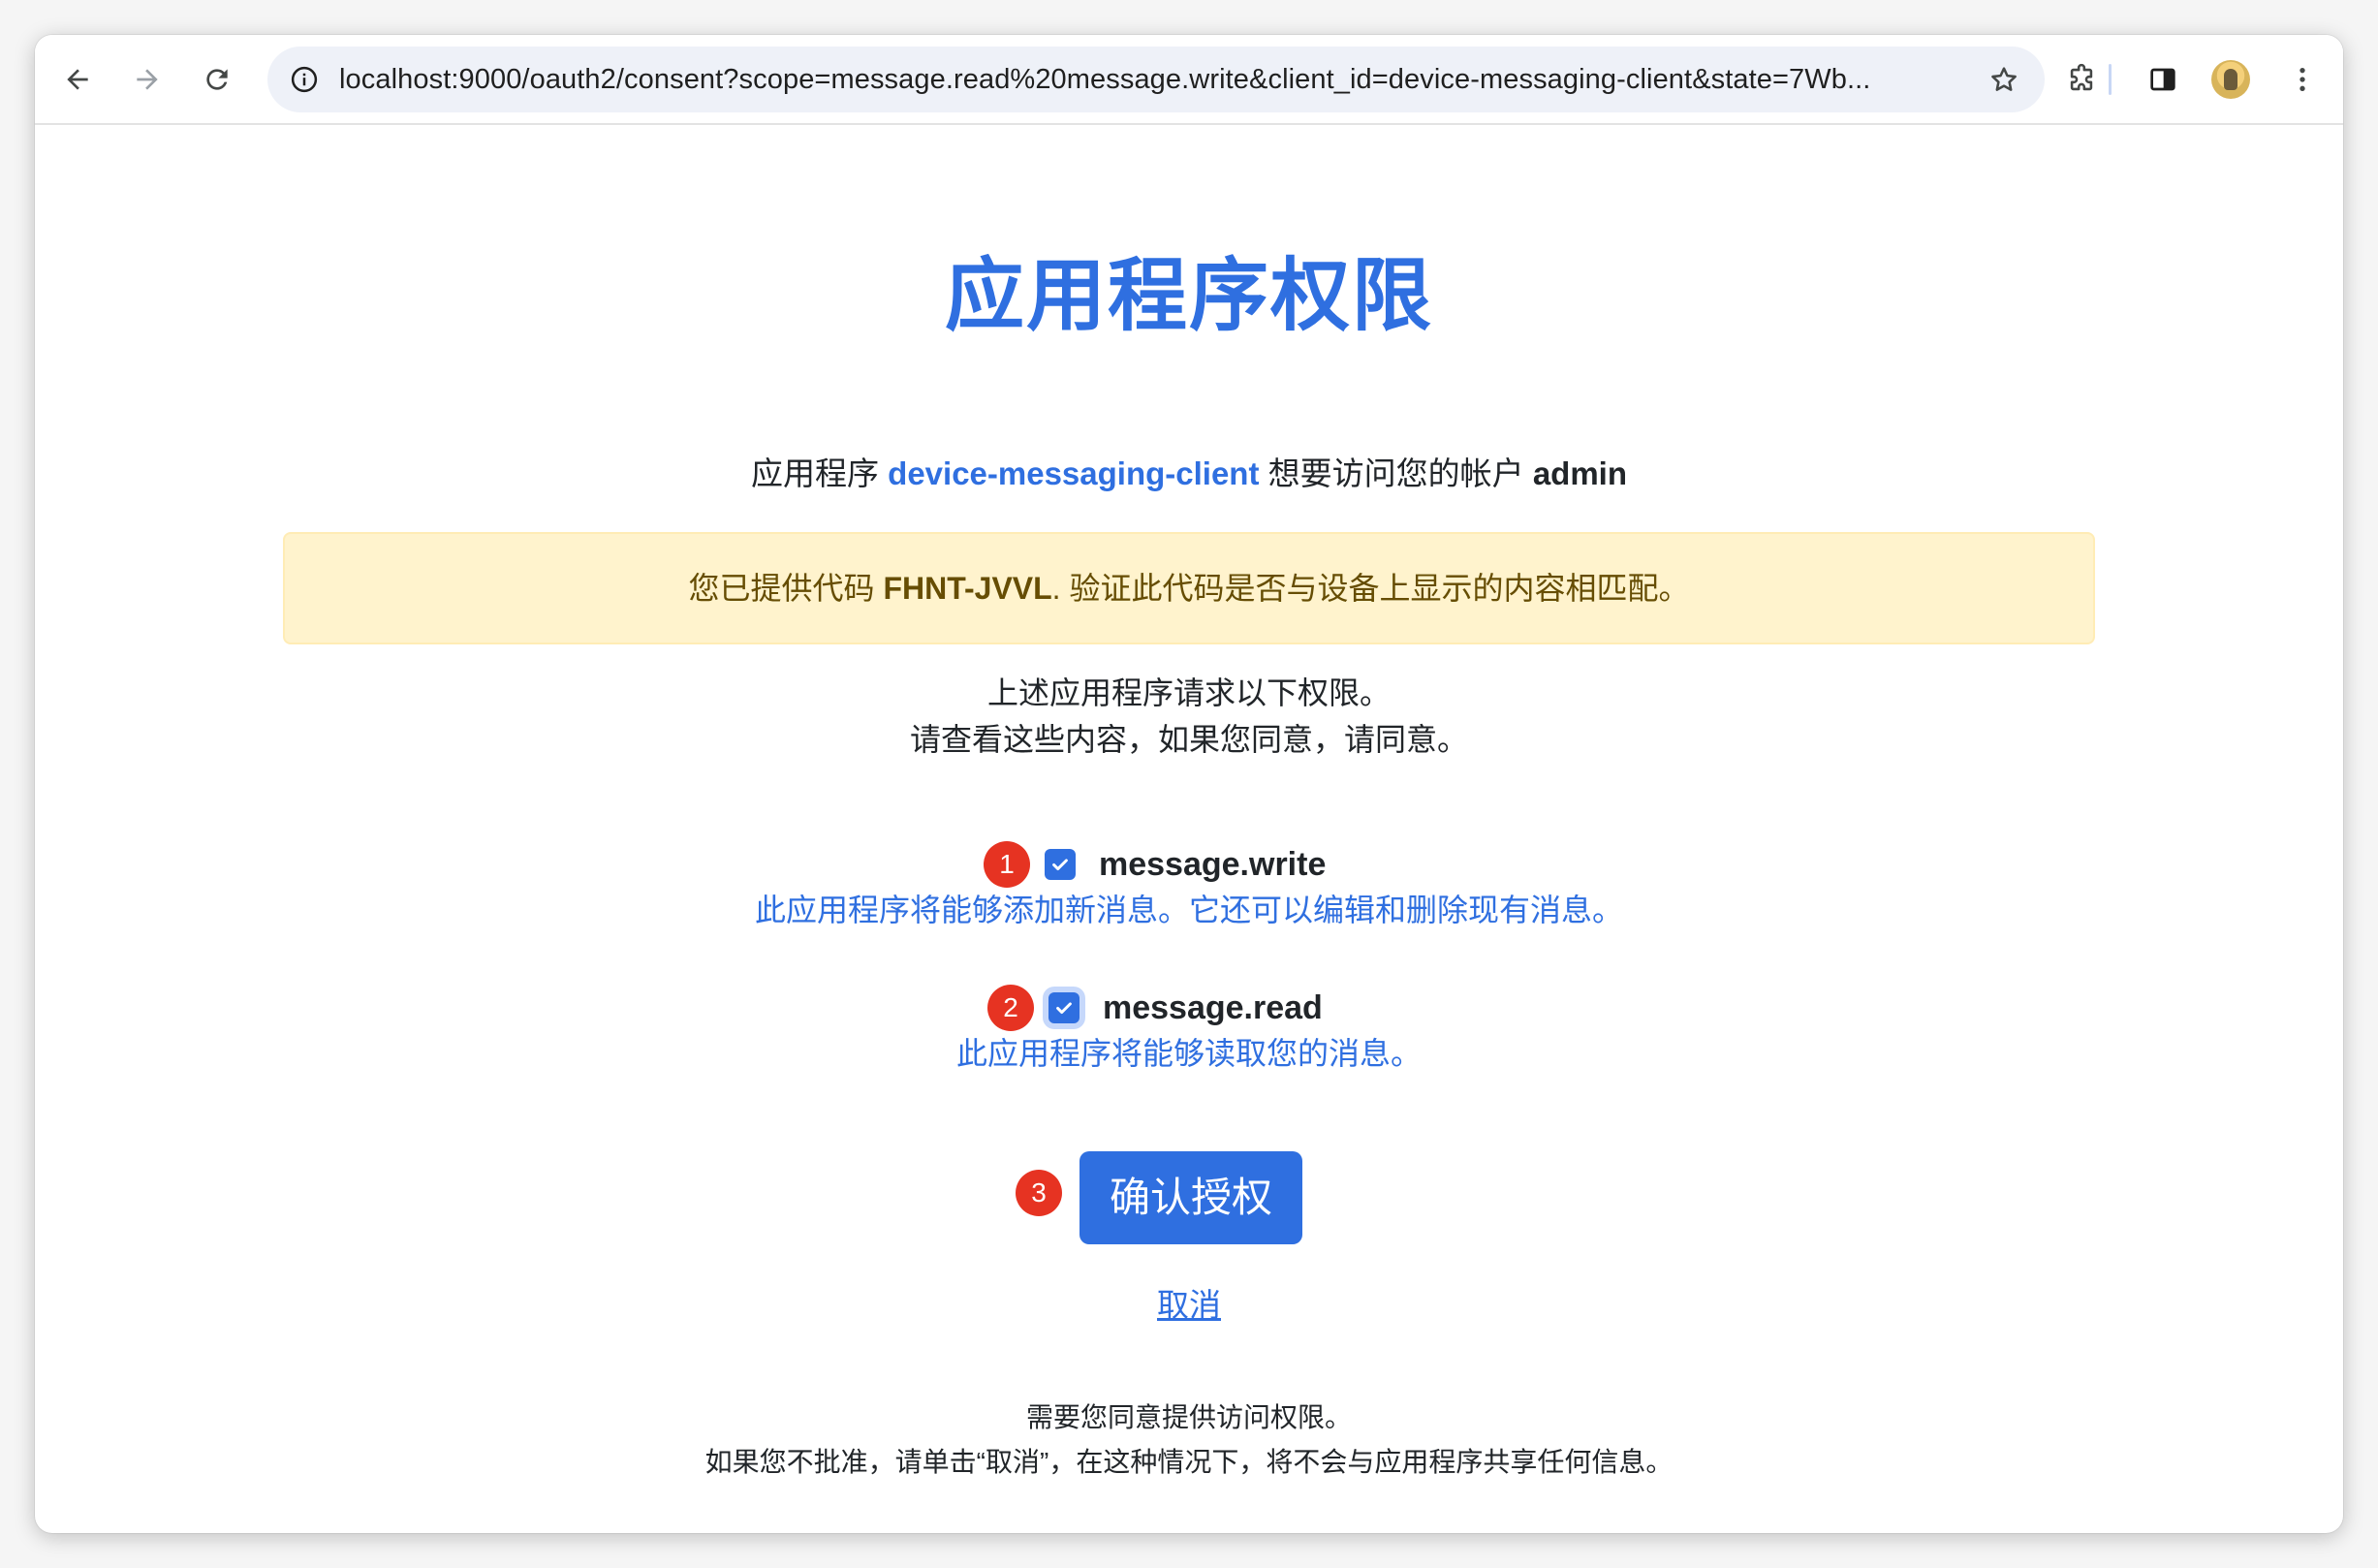 Image resolution: width=2378 pixels, height=1568 pixels. What do you see at coordinates (967, 589) in the screenshot?
I see `user-code: FHNT-JVVL` at bounding box center [967, 589].